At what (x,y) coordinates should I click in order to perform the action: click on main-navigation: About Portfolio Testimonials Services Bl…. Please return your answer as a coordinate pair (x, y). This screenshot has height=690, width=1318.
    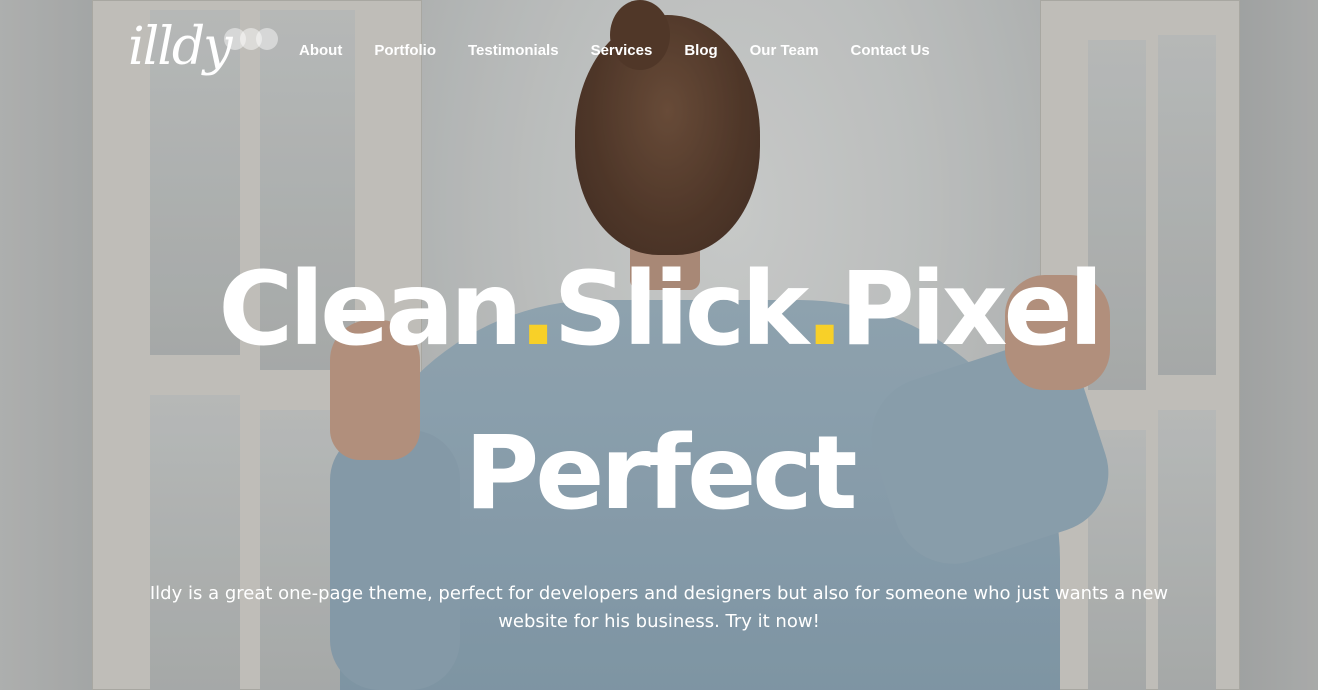
    Looking at the image, I should click on (614, 51).